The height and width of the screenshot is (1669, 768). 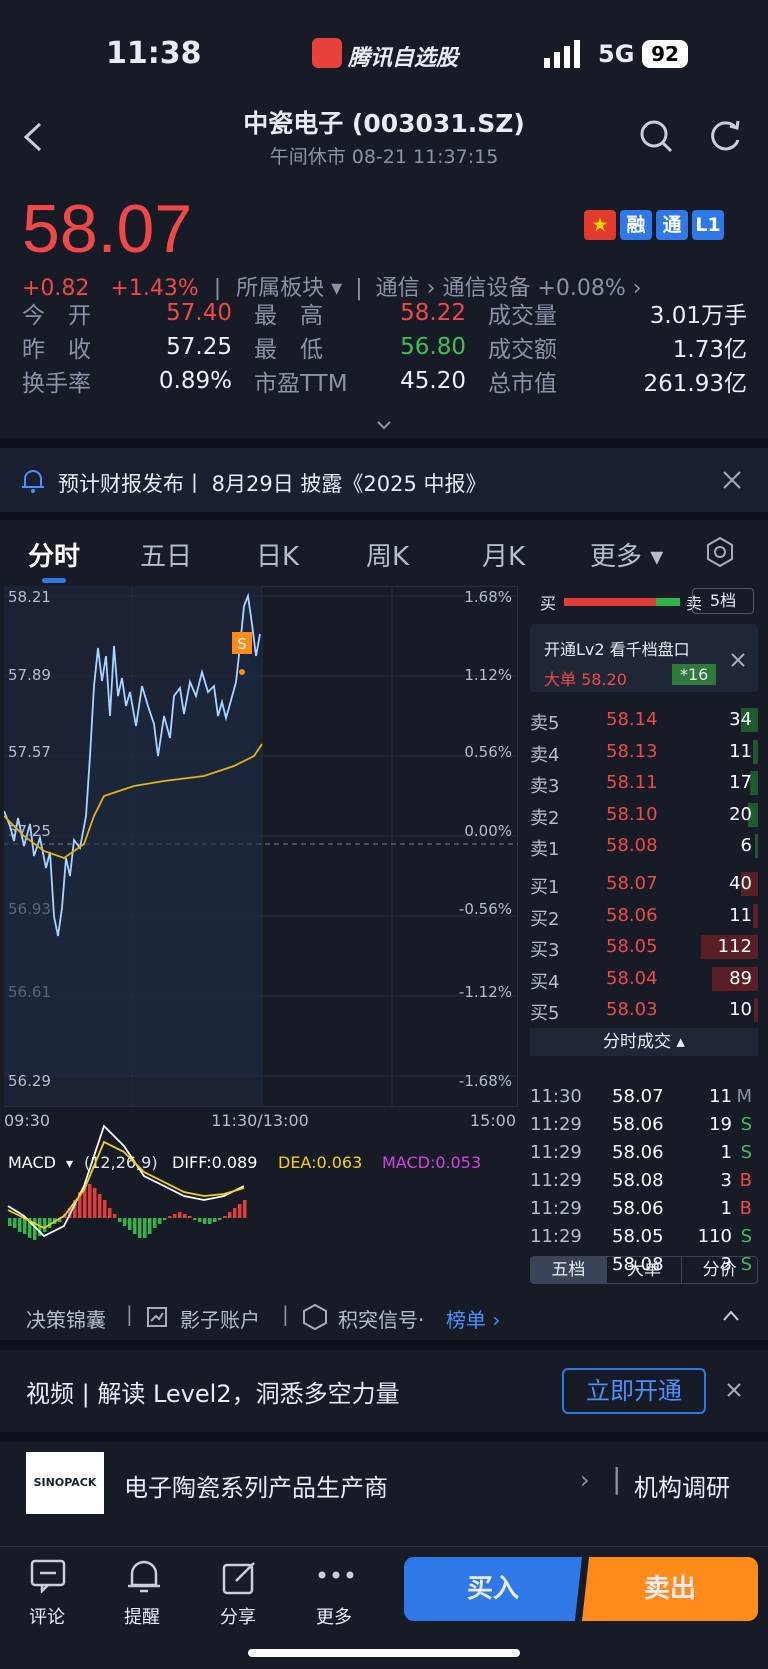 What do you see at coordinates (384, 425) in the screenshot?
I see `expand-icon` at bounding box center [384, 425].